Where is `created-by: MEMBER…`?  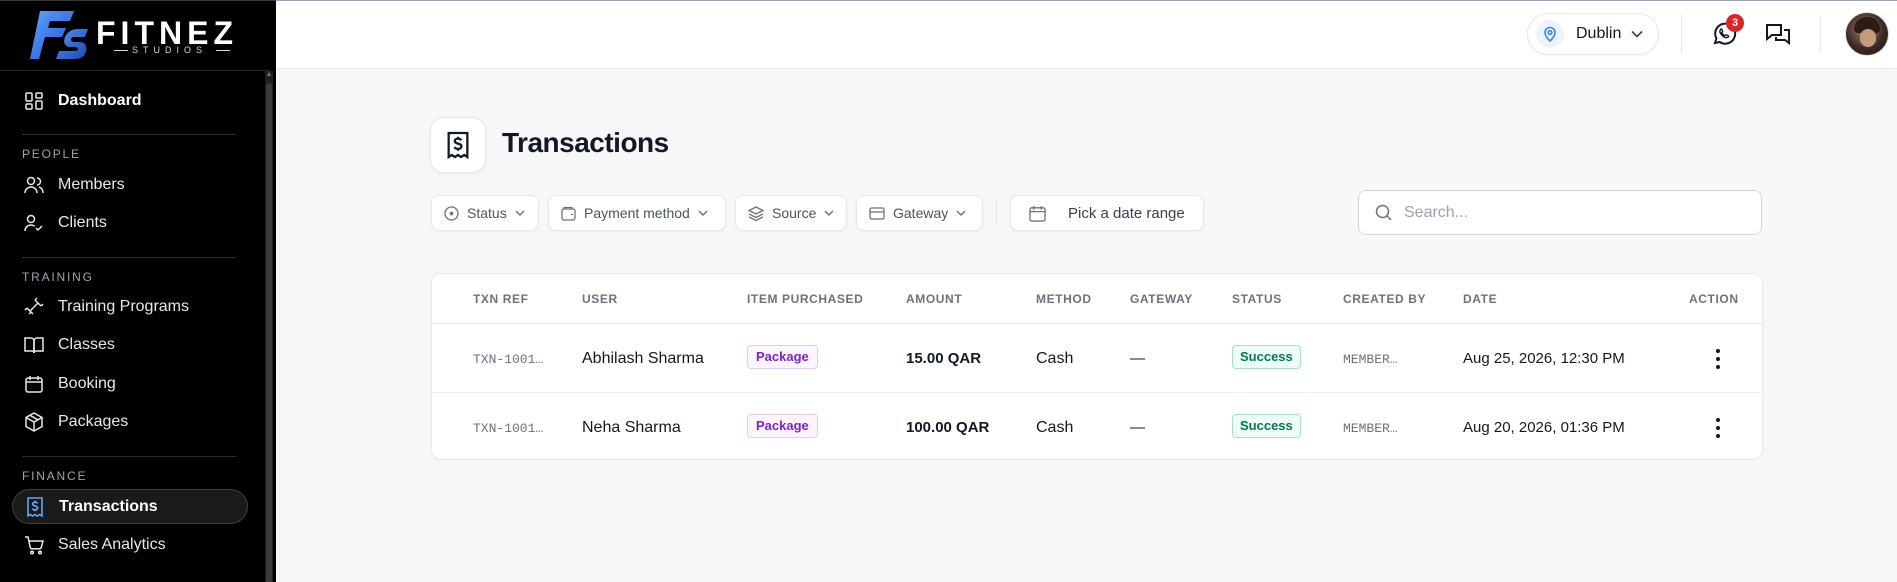
created-by: MEMBER… is located at coordinates (1370, 359).